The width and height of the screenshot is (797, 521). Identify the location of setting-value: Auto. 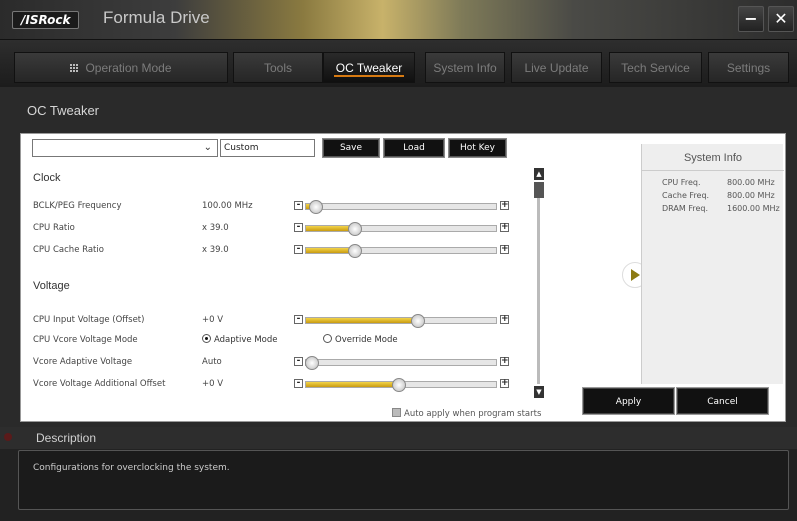
(212, 362).